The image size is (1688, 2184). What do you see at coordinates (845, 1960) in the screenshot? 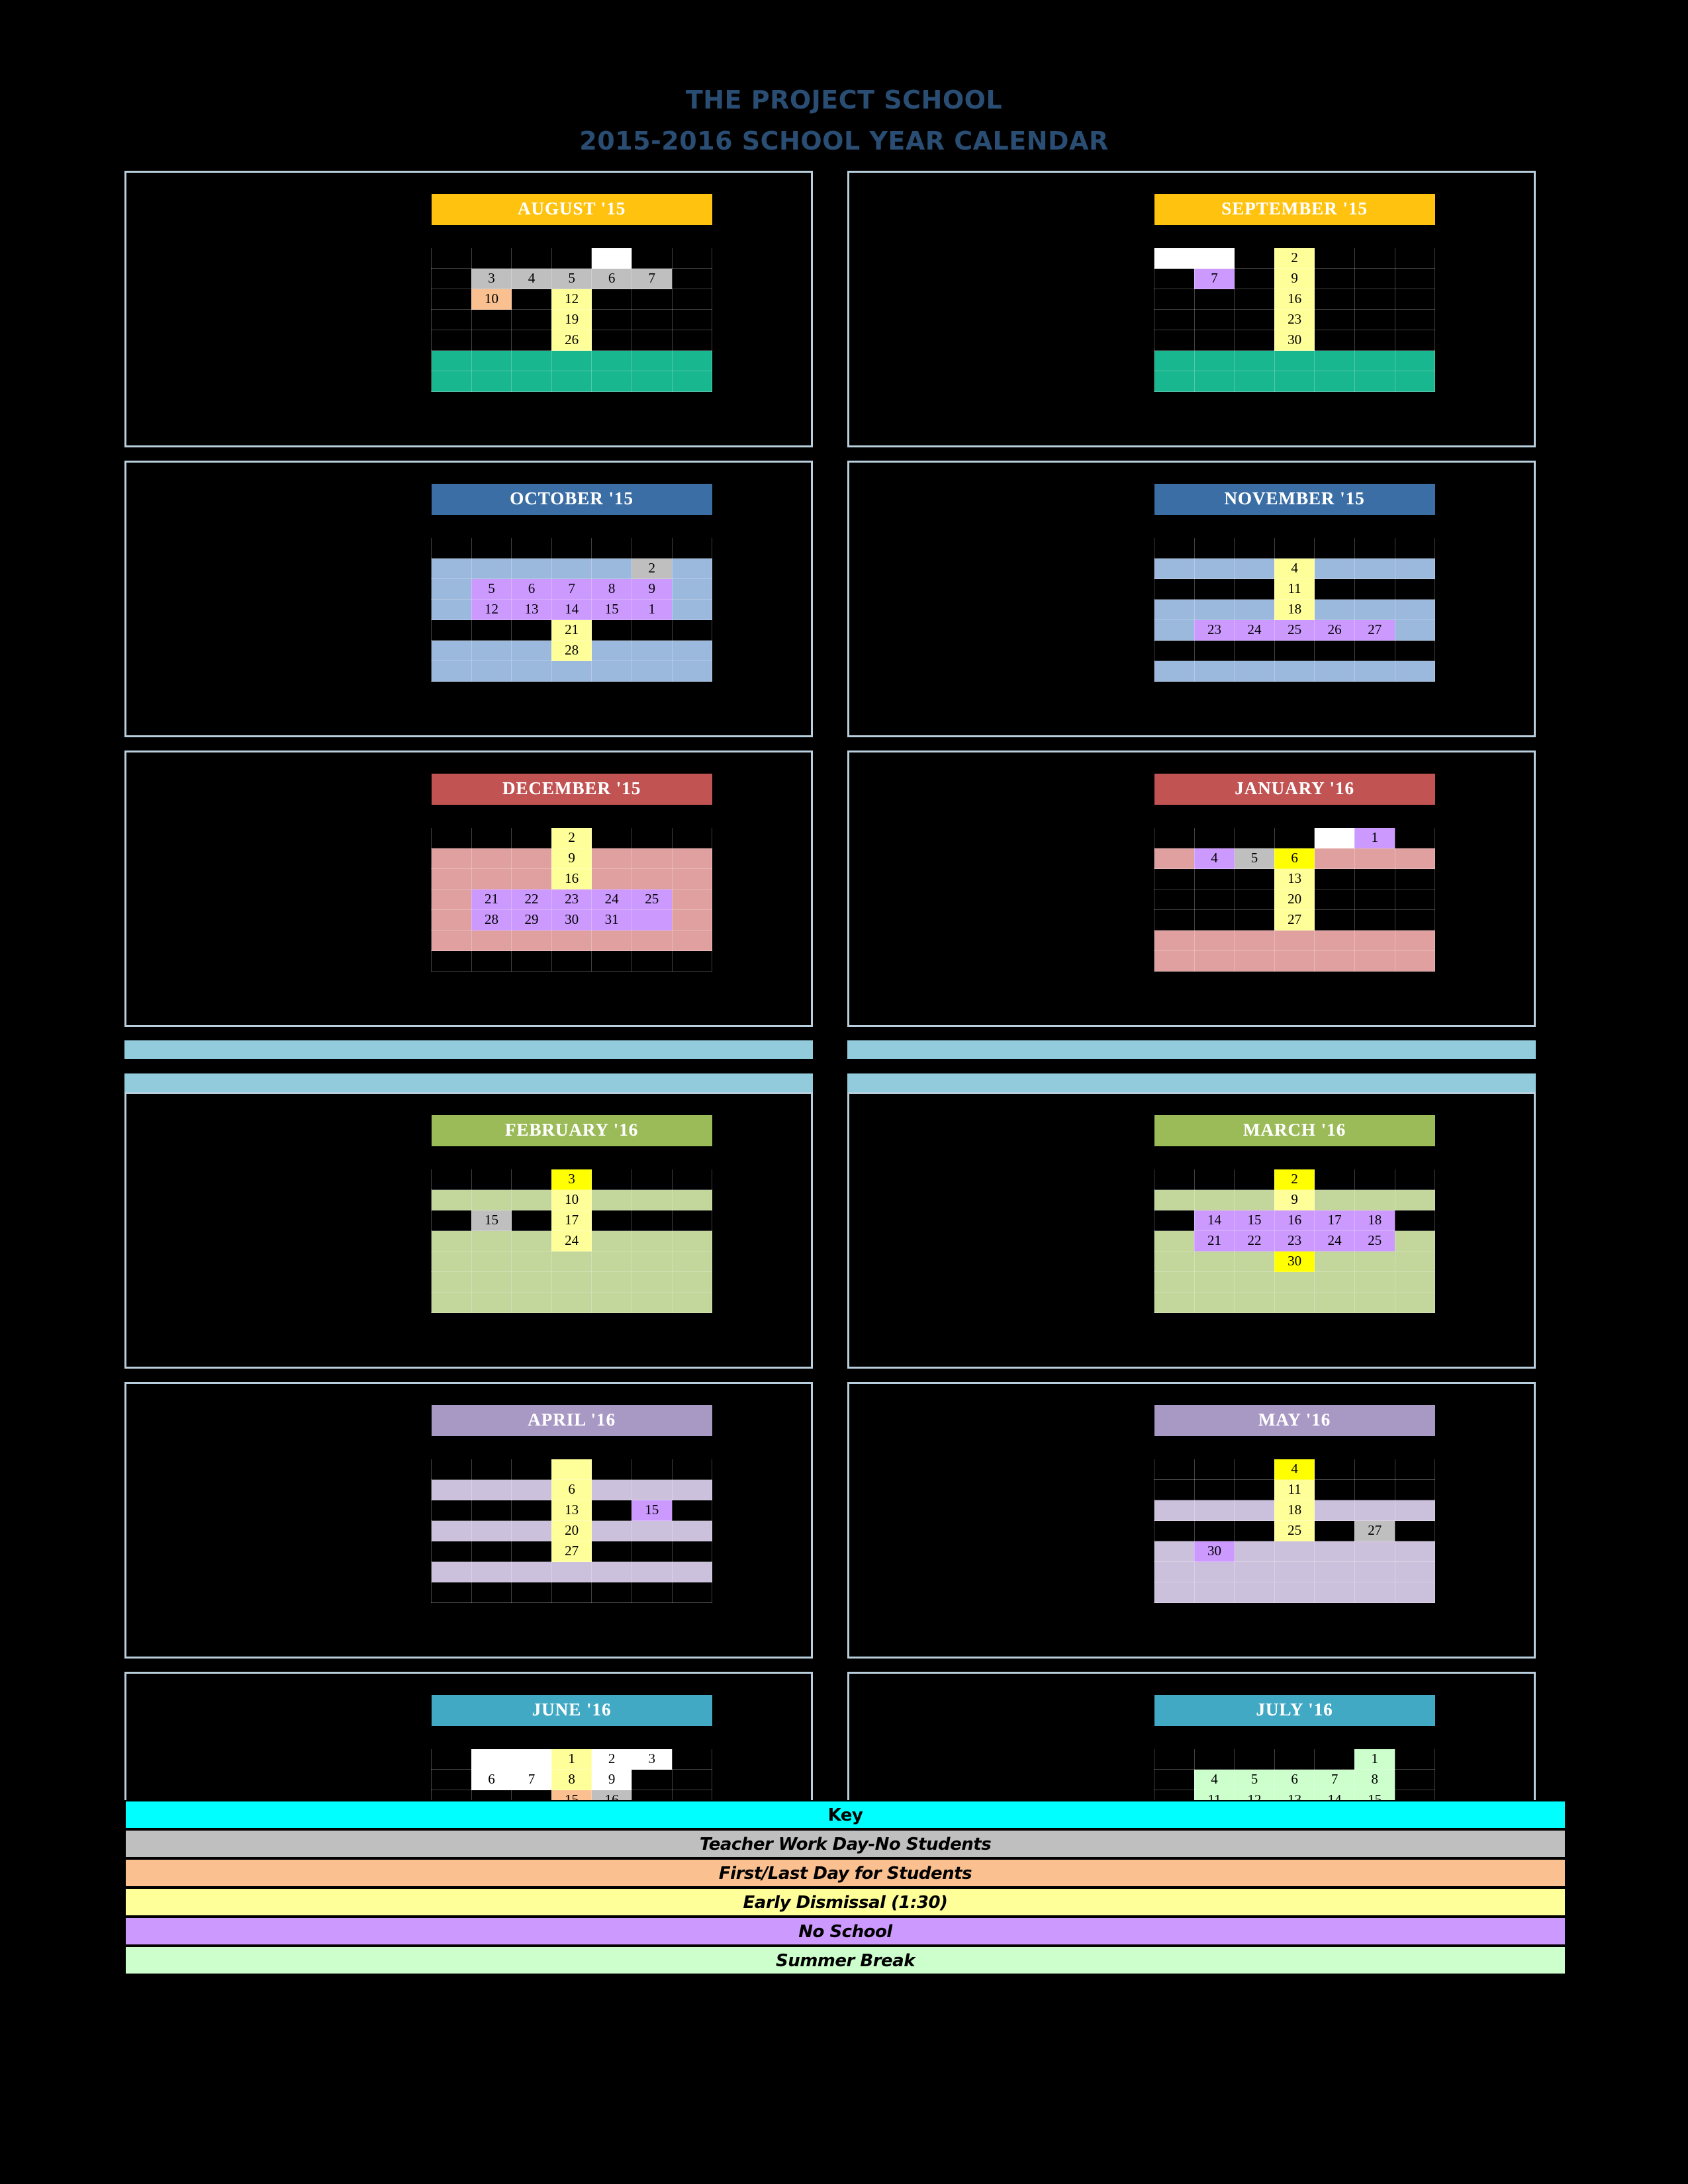
I see `legend-row: Summer Break` at bounding box center [845, 1960].